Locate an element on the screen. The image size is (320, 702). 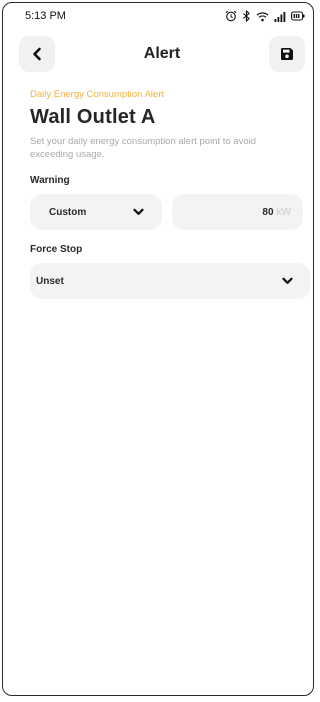
save-button is located at coordinates (286, 54).